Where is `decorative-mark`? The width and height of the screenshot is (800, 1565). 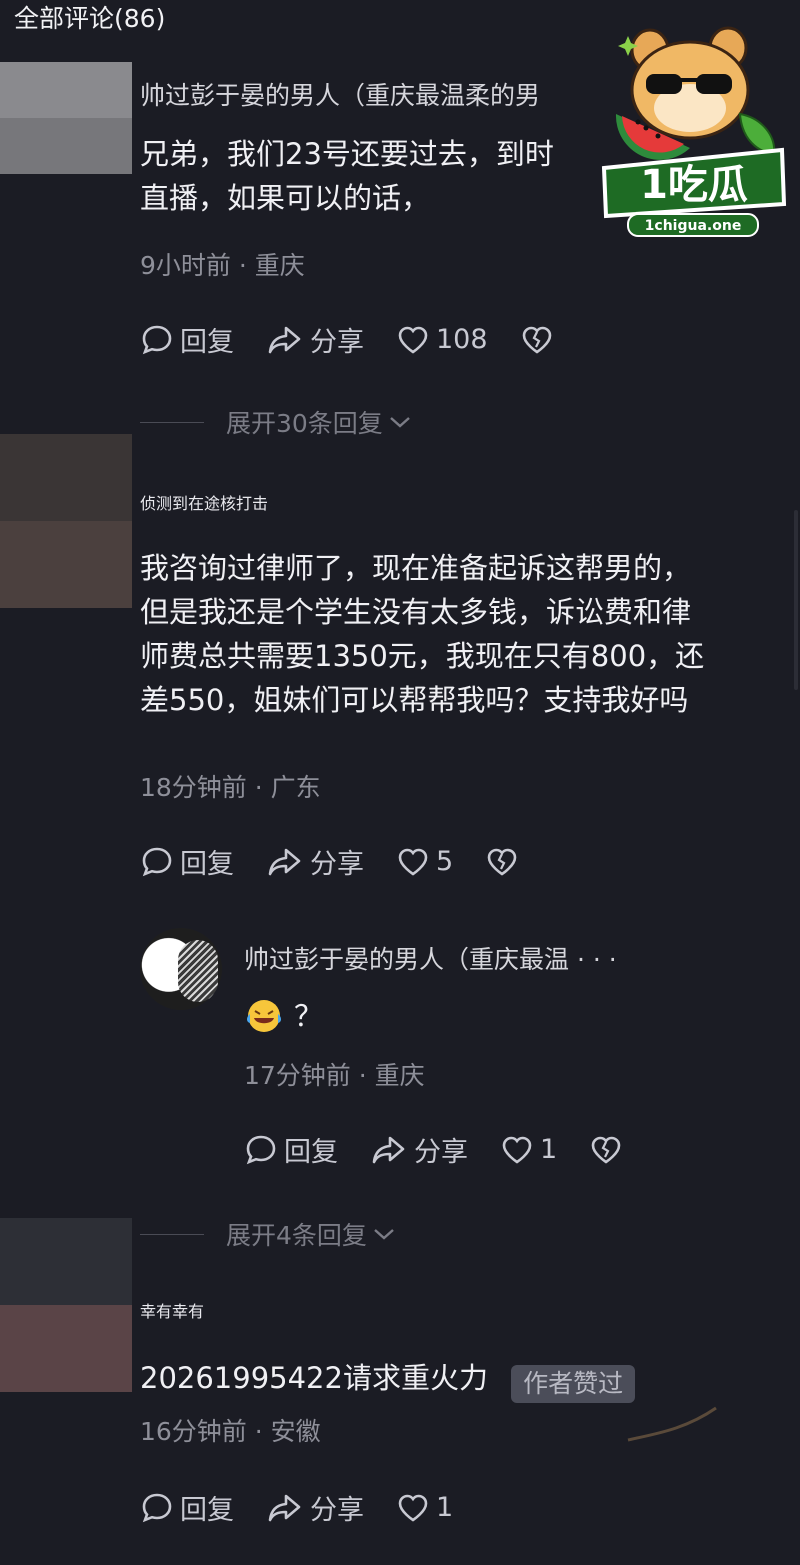
decorative-mark is located at coordinates (672, 1424).